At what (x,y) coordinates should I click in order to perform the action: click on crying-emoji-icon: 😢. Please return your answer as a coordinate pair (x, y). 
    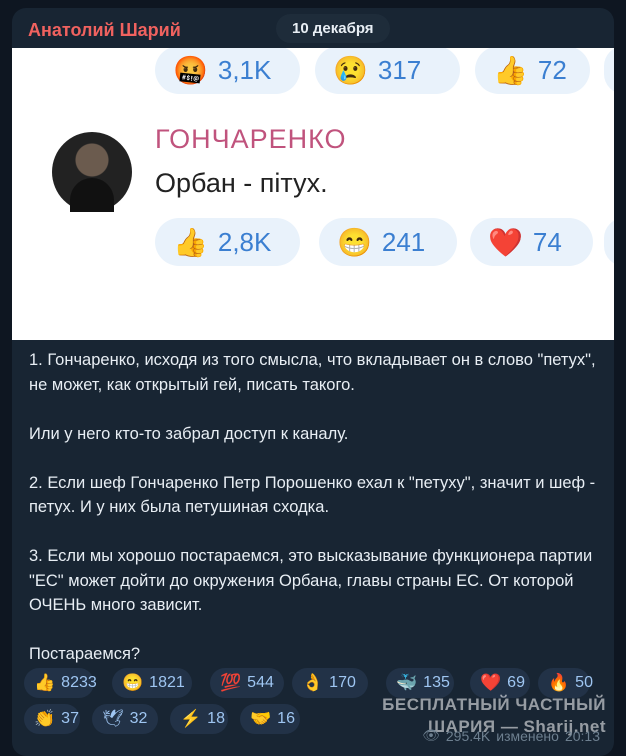
    Looking at the image, I should click on (350, 70).